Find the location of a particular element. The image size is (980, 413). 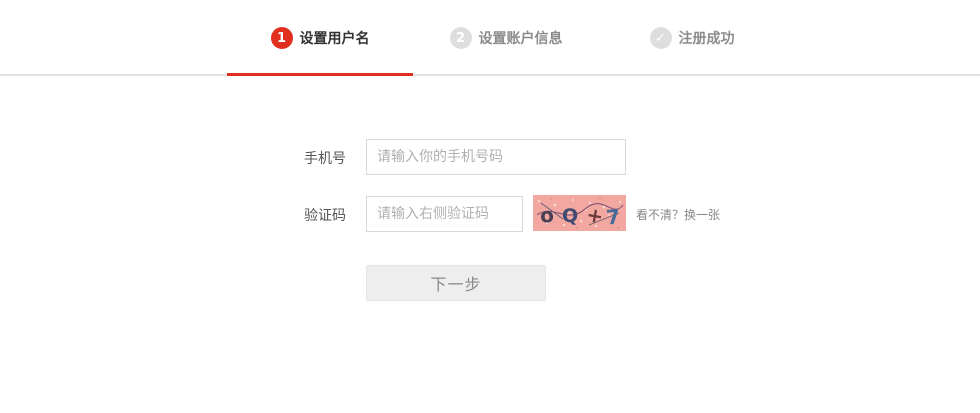

phone-label: 手机号 is located at coordinates (325, 159).